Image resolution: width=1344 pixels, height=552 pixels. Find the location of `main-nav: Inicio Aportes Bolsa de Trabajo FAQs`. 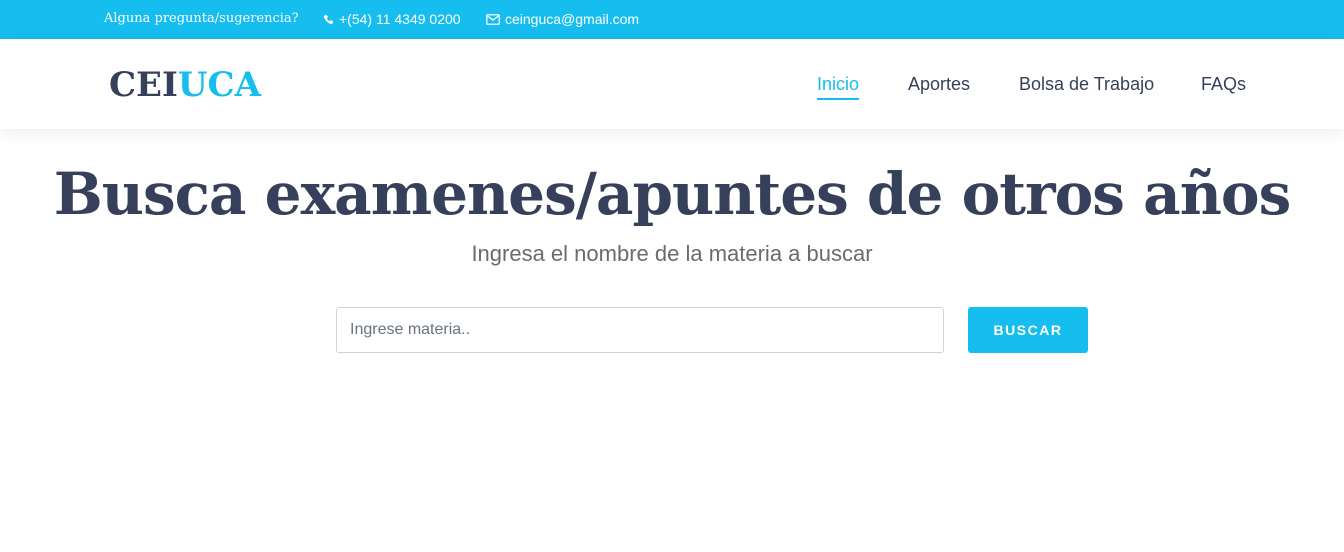

main-nav: Inicio Aportes Bolsa de Trabajo FAQs is located at coordinates (672, 88).